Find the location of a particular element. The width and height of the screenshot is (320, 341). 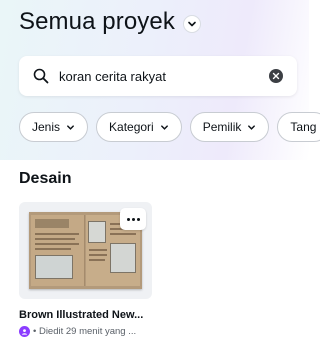

more-options-button is located at coordinates (133, 219).